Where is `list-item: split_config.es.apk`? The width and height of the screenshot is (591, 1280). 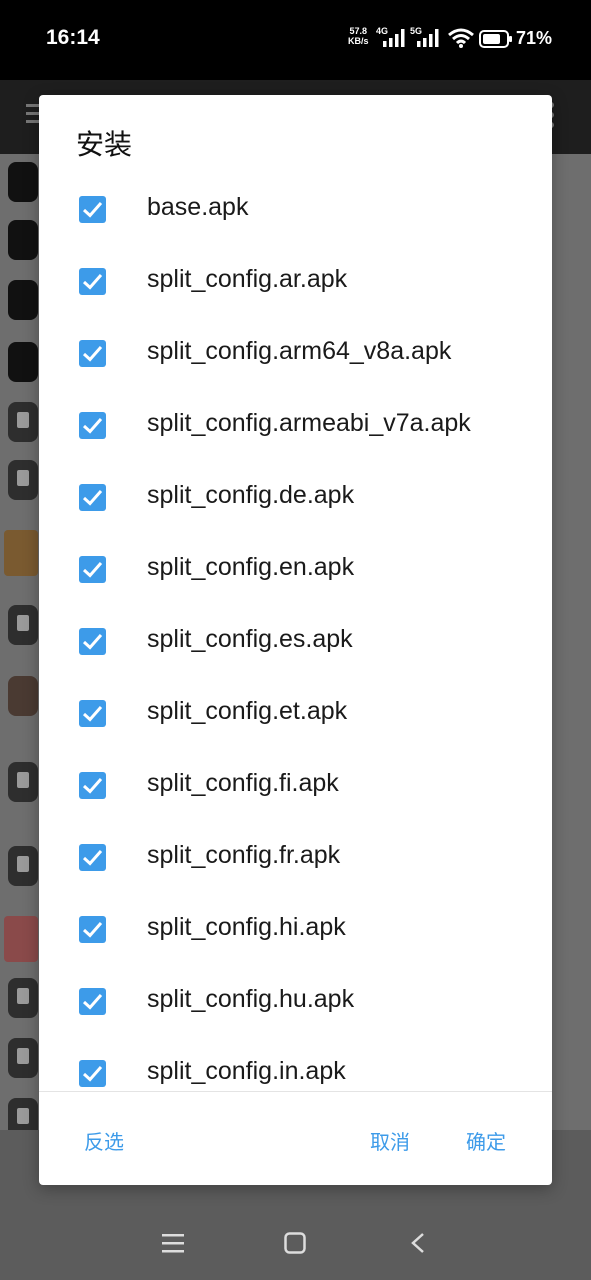
list-item: split_config.es.apk is located at coordinates (295, 642).